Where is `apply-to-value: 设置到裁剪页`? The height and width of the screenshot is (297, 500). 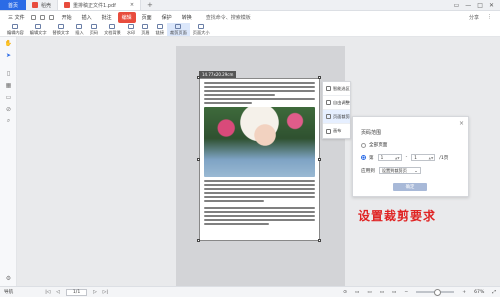
apply-to-value: 设置到裁剪页 is located at coordinates (394, 170).